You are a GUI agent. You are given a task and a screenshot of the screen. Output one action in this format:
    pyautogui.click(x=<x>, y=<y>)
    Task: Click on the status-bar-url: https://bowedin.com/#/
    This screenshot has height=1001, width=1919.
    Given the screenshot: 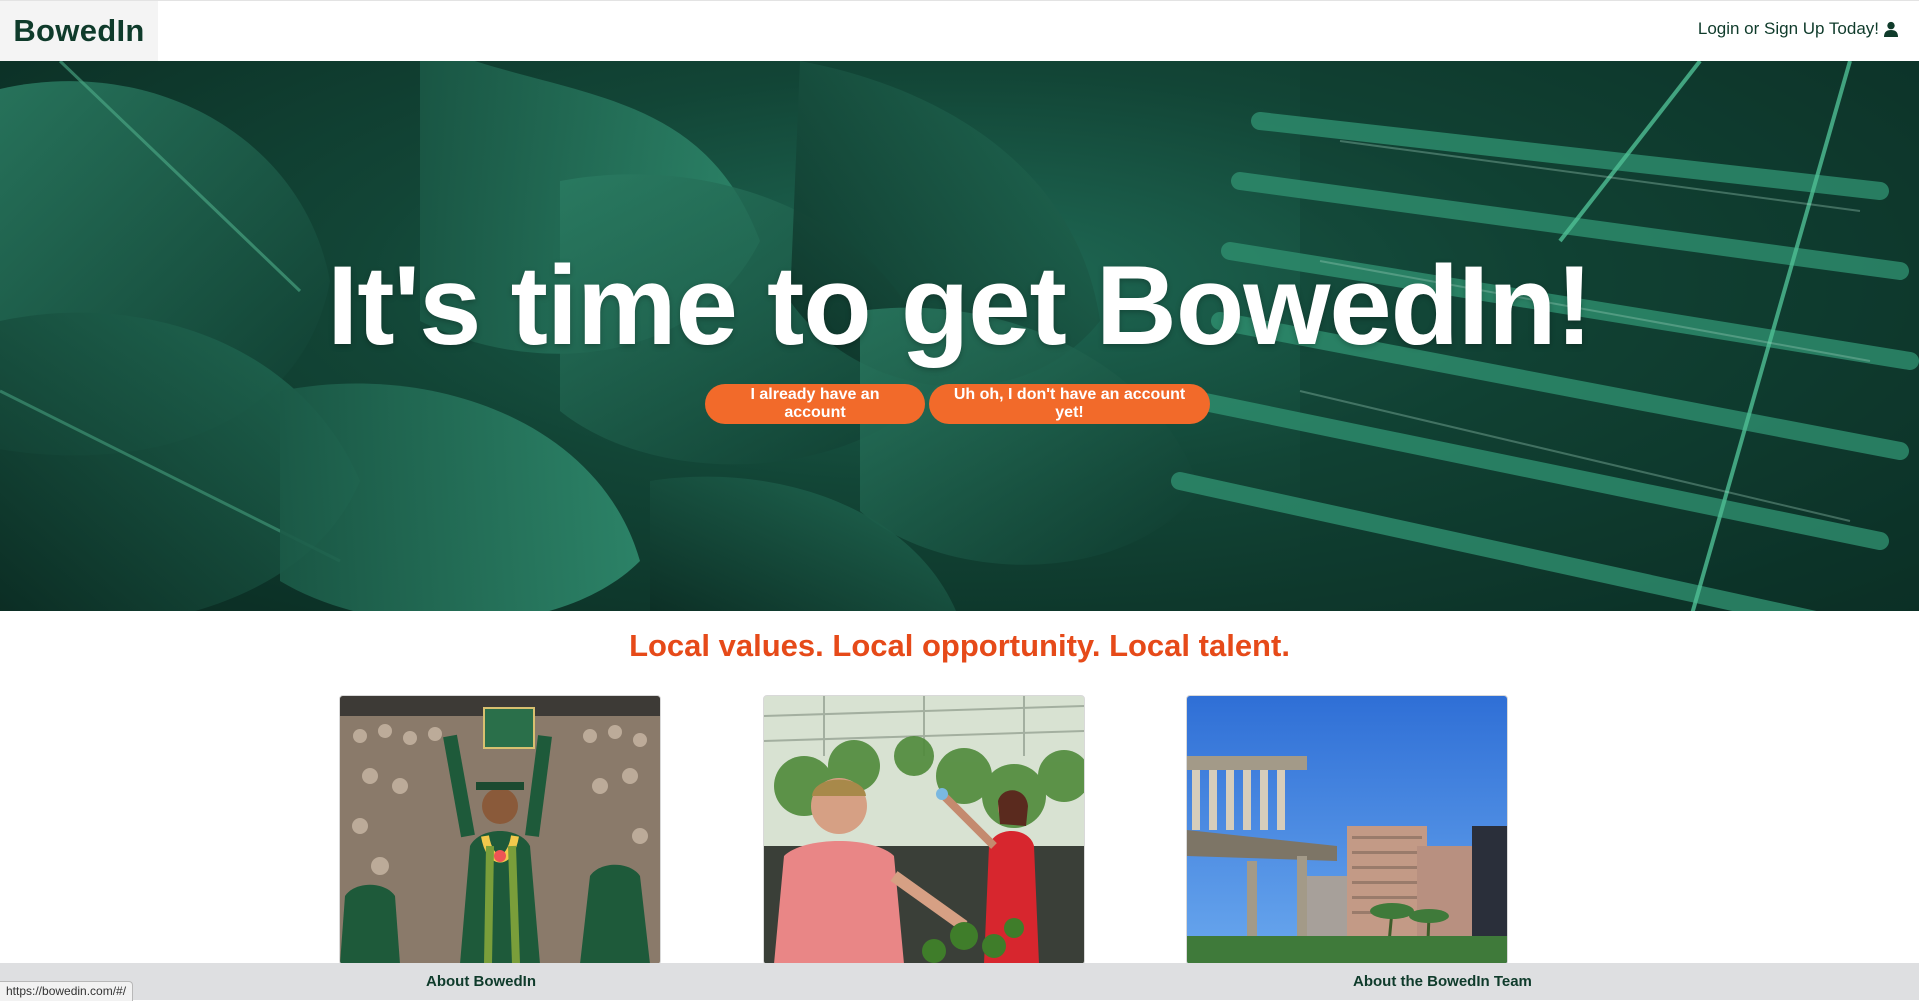 What is the action you would take?
    pyautogui.click(x=67, y=991)
    